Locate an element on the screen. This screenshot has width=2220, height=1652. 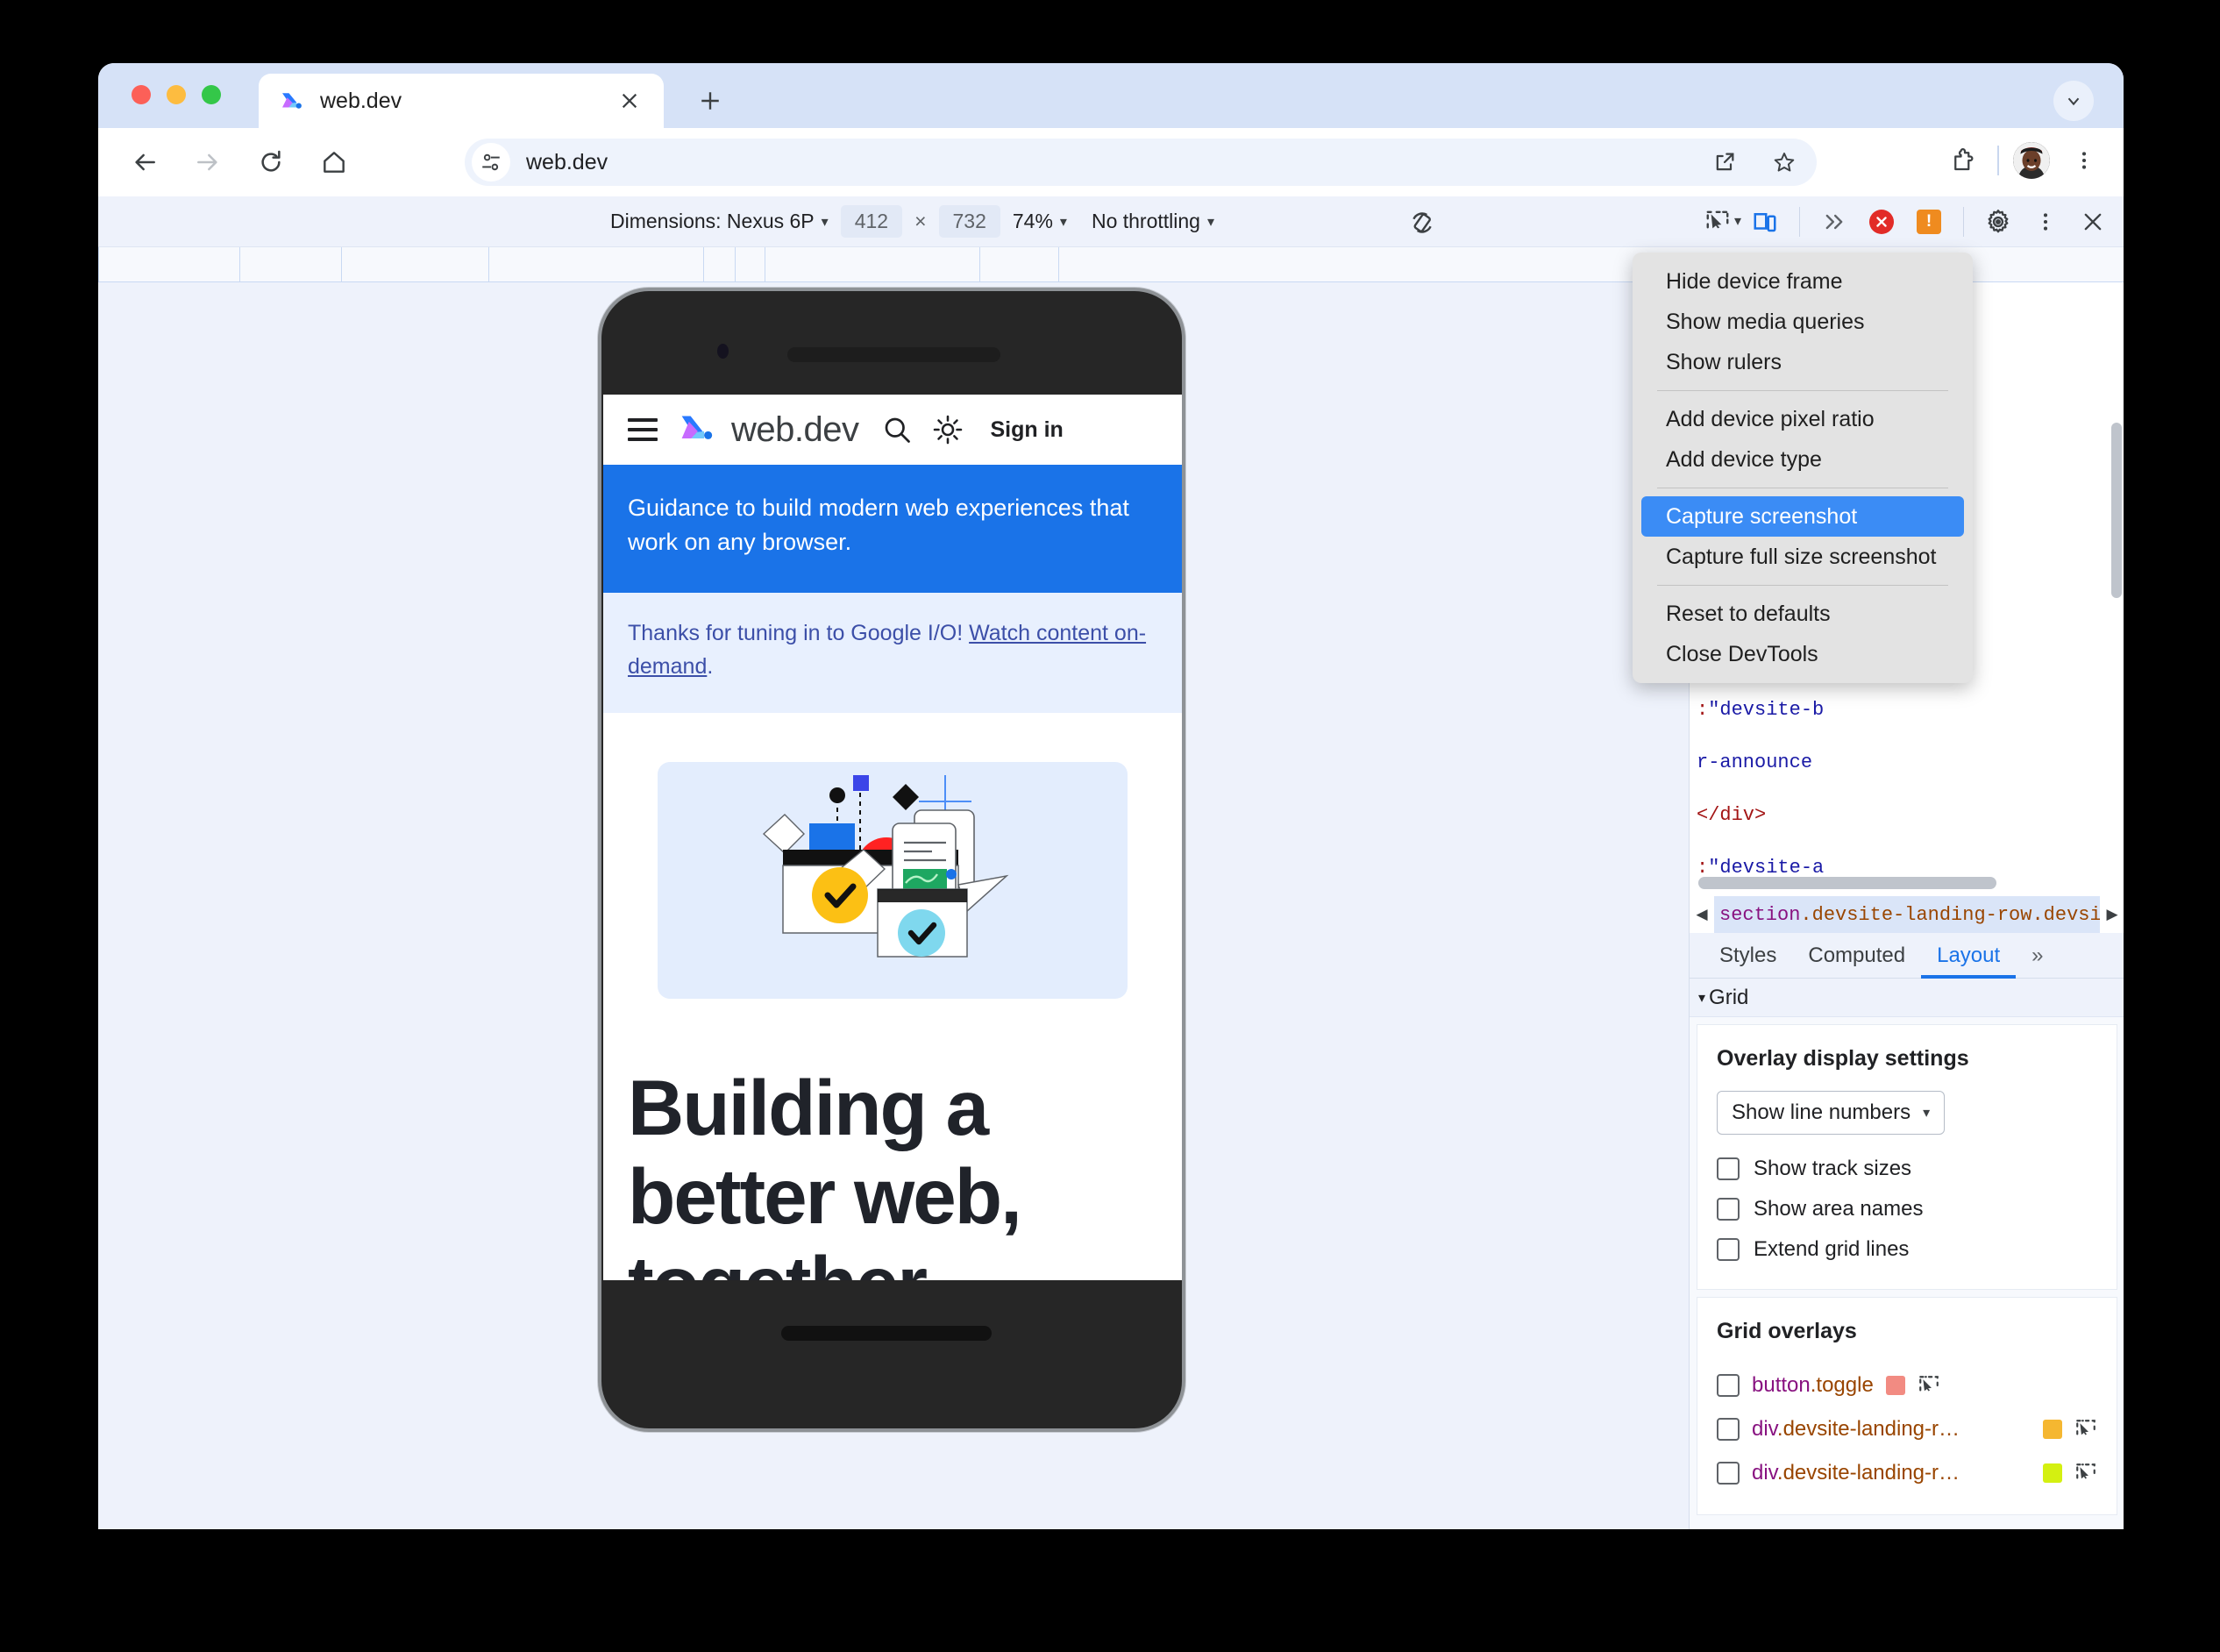
tab-styles: Styles is located at coordinates (1748, 956).